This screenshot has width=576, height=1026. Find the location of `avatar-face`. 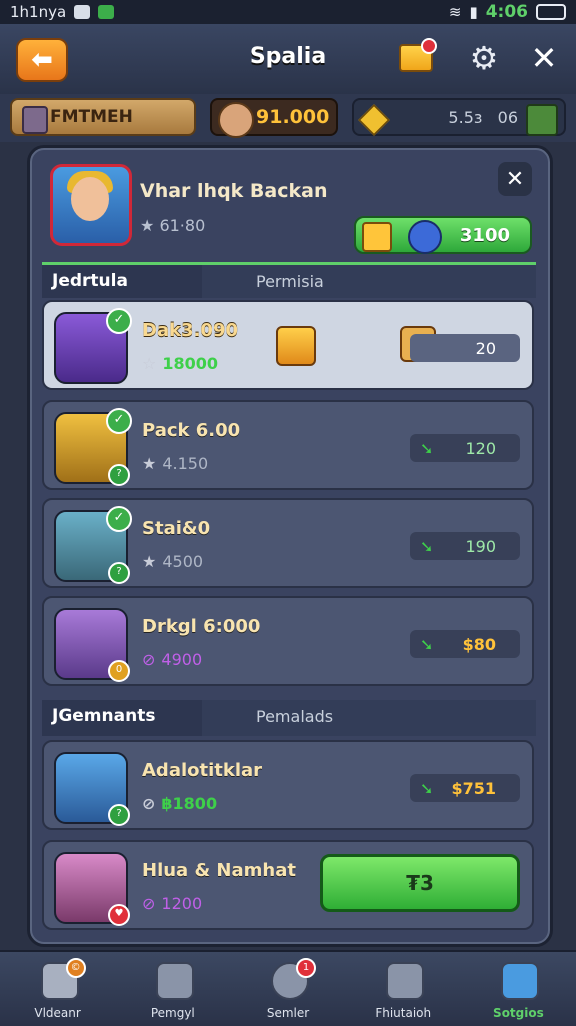

avatar-face is located at coordinates (90, 199).